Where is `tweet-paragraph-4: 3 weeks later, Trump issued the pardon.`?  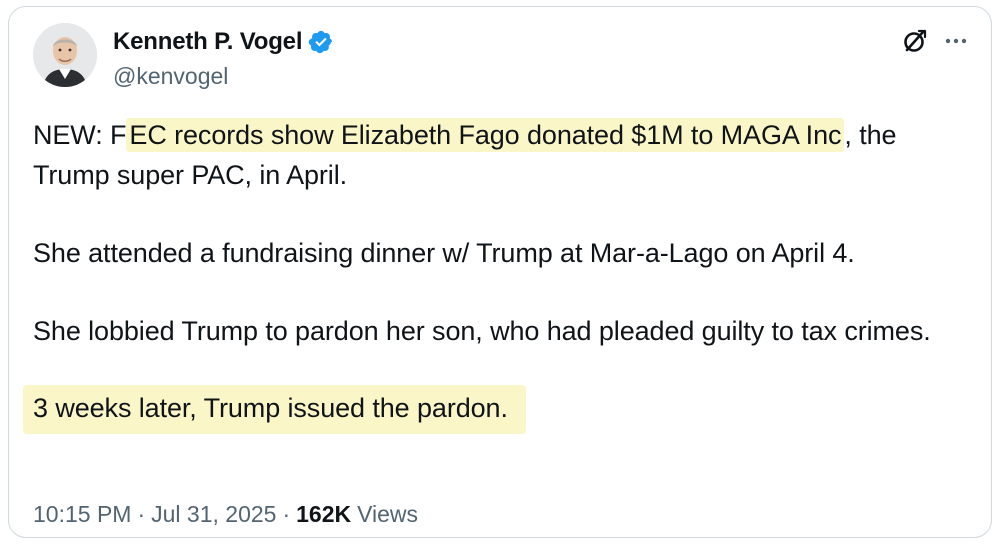
tweet-paragraph-4: 3 weeks later, Trump issued the pardon. is located at coordinates (496, 409).